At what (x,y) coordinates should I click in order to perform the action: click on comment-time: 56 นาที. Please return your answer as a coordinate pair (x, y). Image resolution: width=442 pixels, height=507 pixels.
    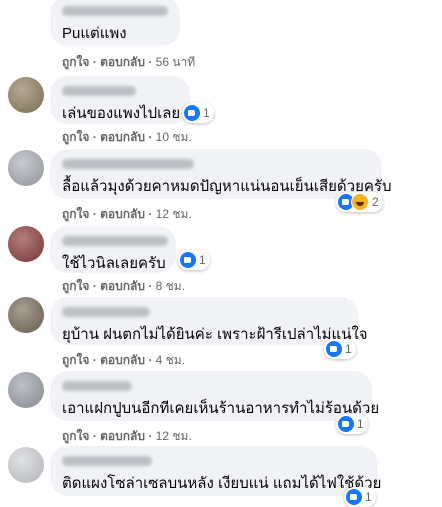
    Looking at the image, I should click on (176, 62).